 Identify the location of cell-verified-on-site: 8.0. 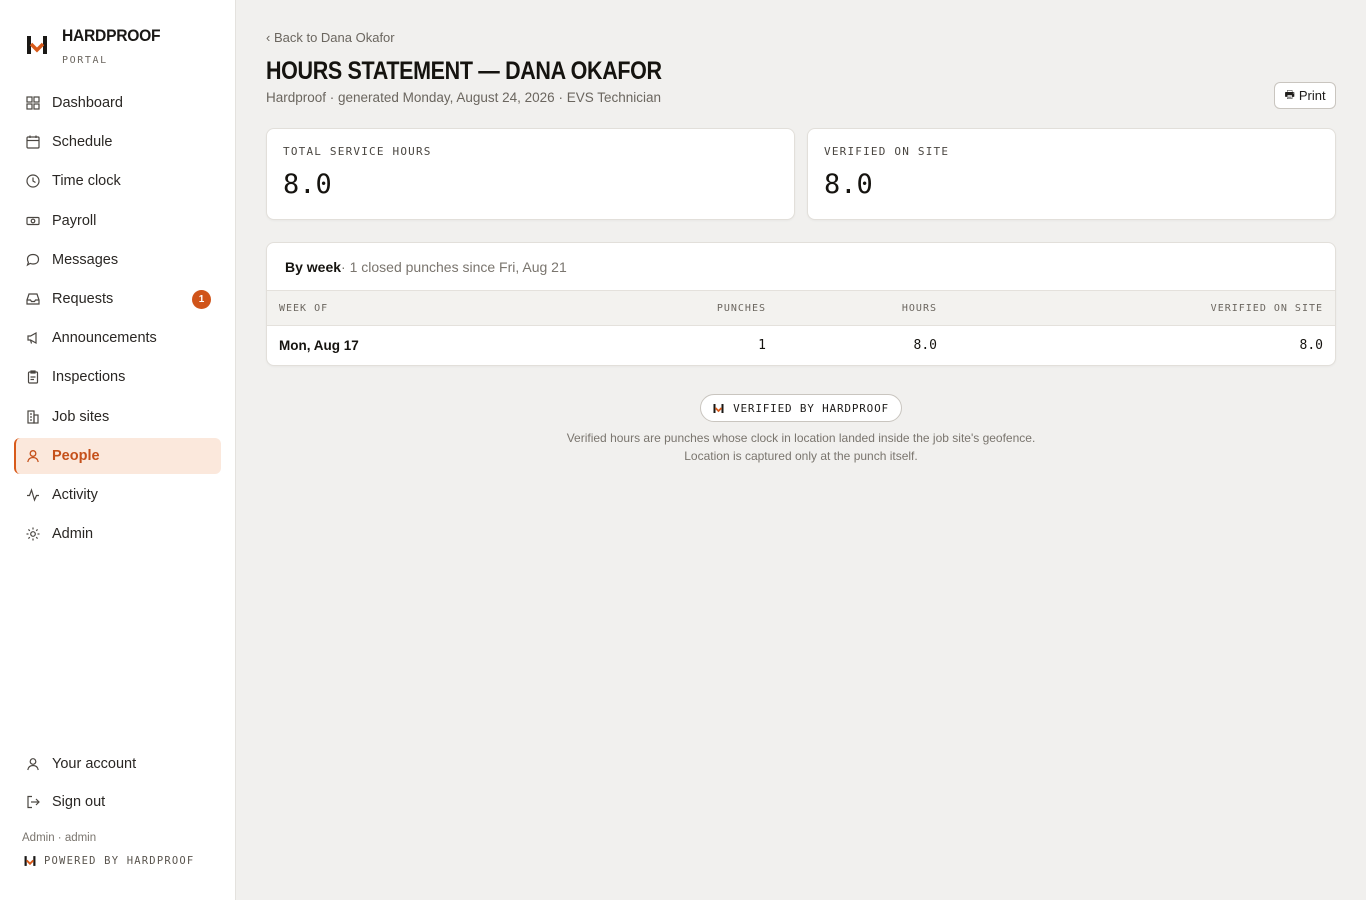
(1311, 345).